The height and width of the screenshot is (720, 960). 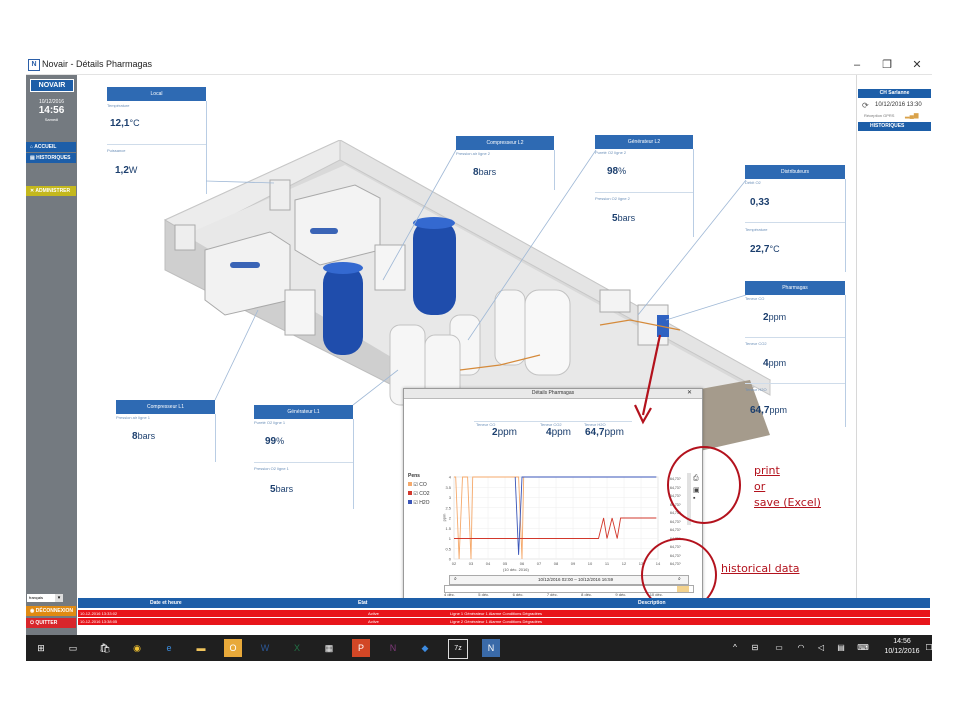 I want to click on x-tick-label: 05, so click(x=505, y=563).